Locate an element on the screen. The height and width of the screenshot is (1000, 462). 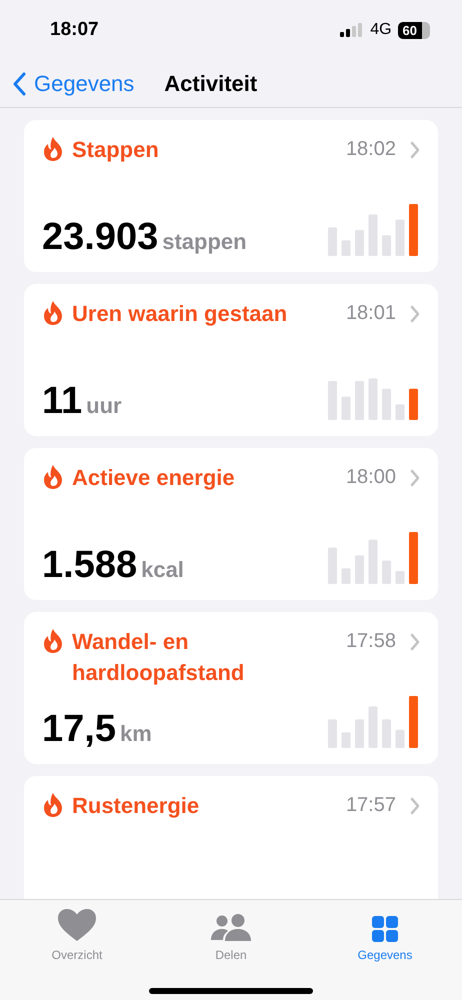
metric-value: 11 is located at coordinates (62, 401).